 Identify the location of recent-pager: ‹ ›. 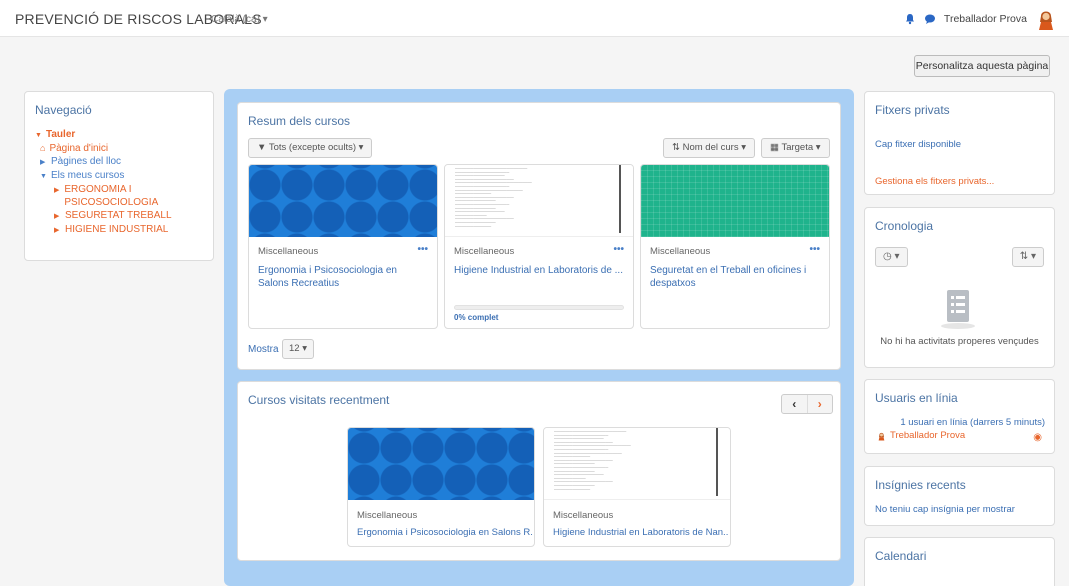
(807, 404).